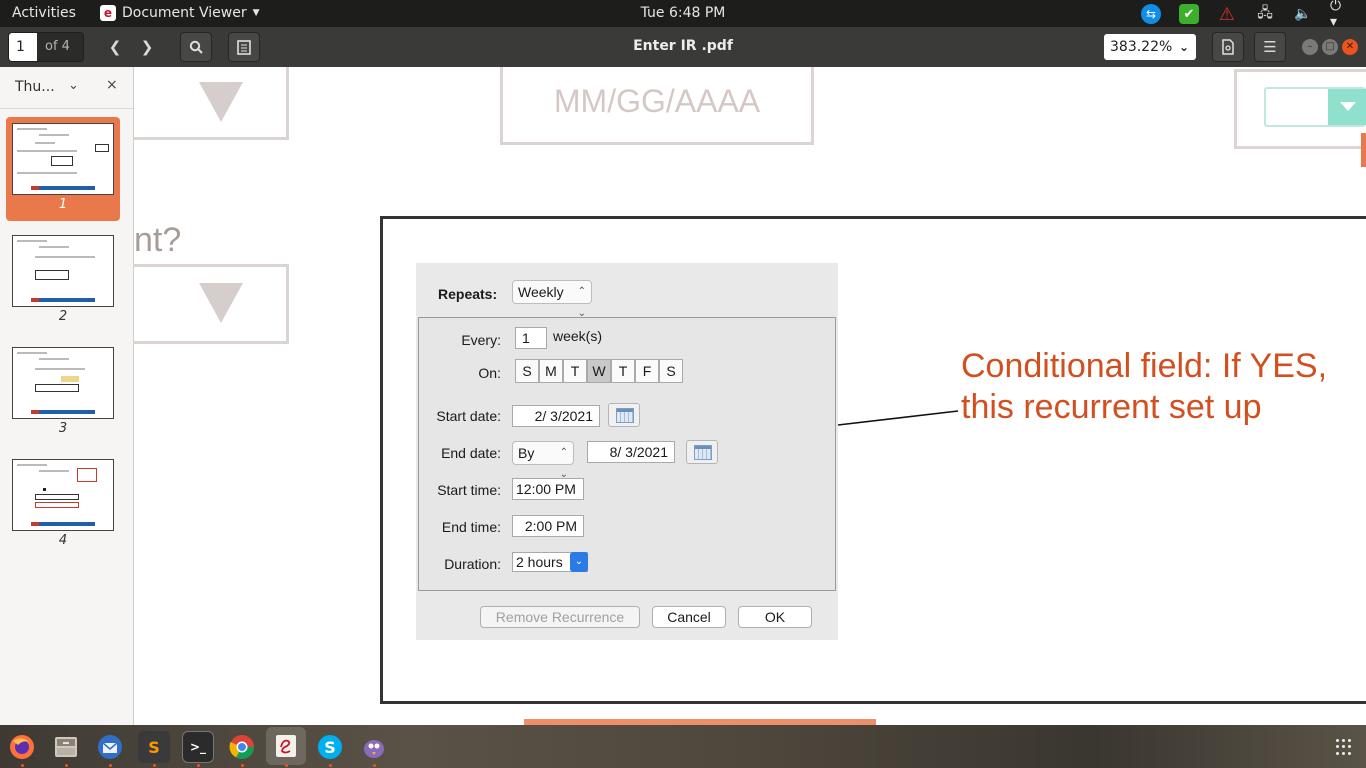 The width and height of the screenshot is (1366, 768). I want to click on start-date-calendar-button, so click(624, 415).